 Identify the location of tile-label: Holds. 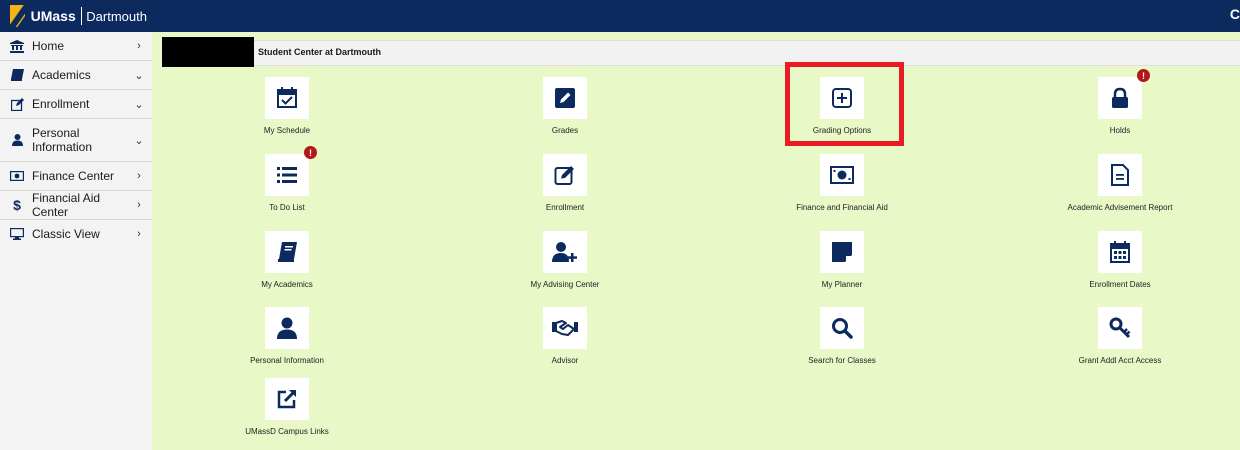
(1120, 130).